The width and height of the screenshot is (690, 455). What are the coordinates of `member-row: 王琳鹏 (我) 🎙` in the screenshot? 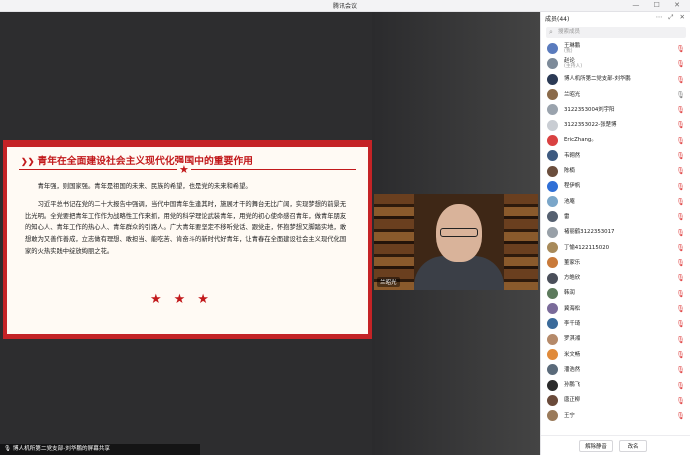 It's located at (615, 48).